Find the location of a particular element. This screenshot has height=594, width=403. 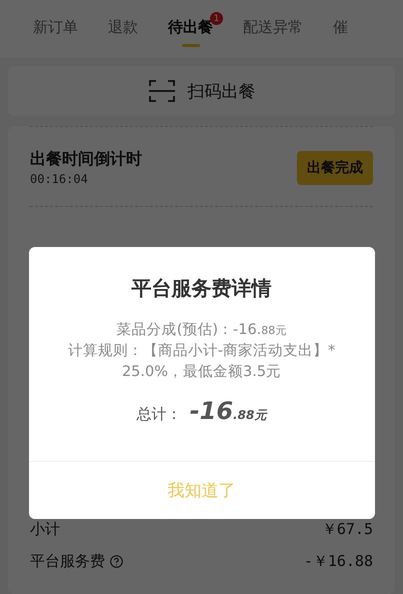

fee-value: ￥67.5 is located at coordinates (347, 529).